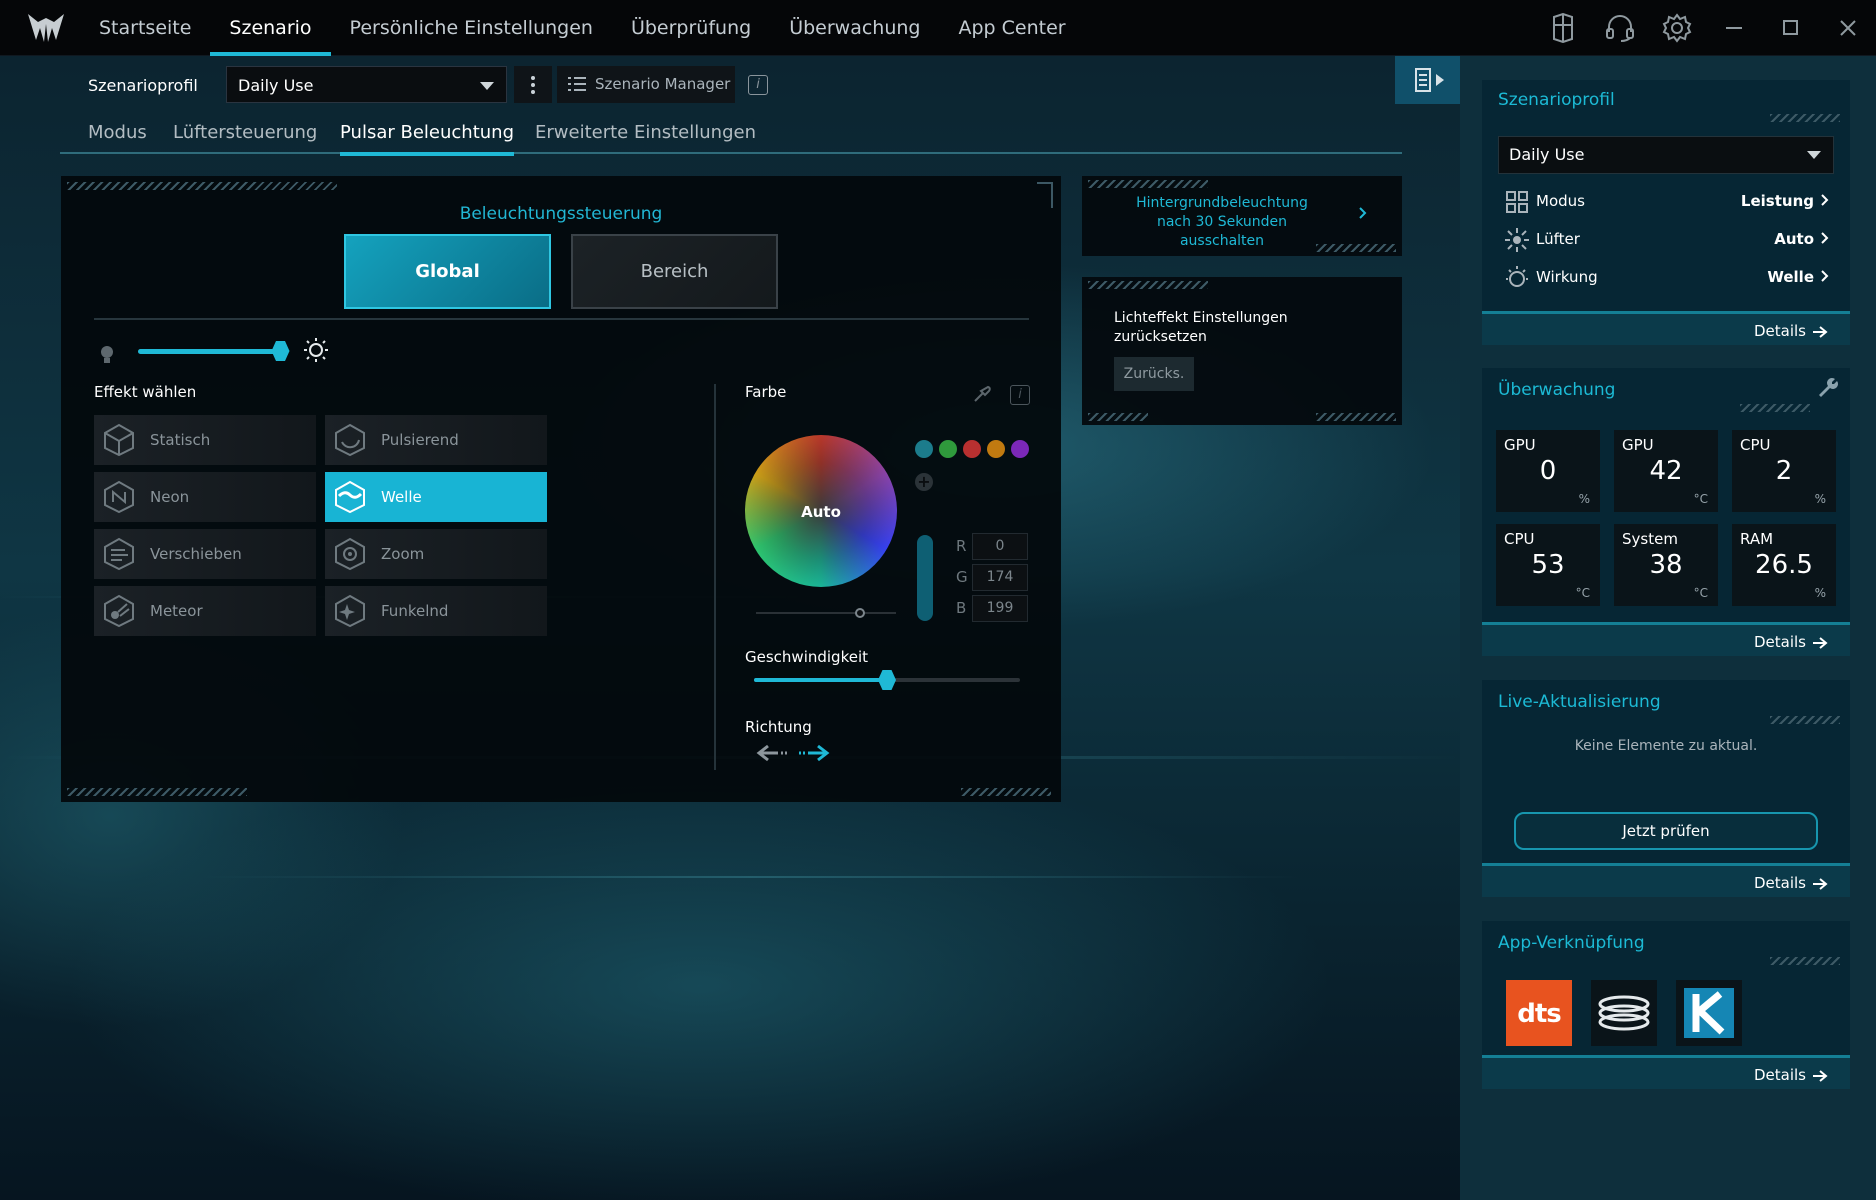 The image size is (1876, 1200). Describe the element at coordinates (436, 611) in the screenshot. I see `effect-funkelnd: Funkelnd` at that location.